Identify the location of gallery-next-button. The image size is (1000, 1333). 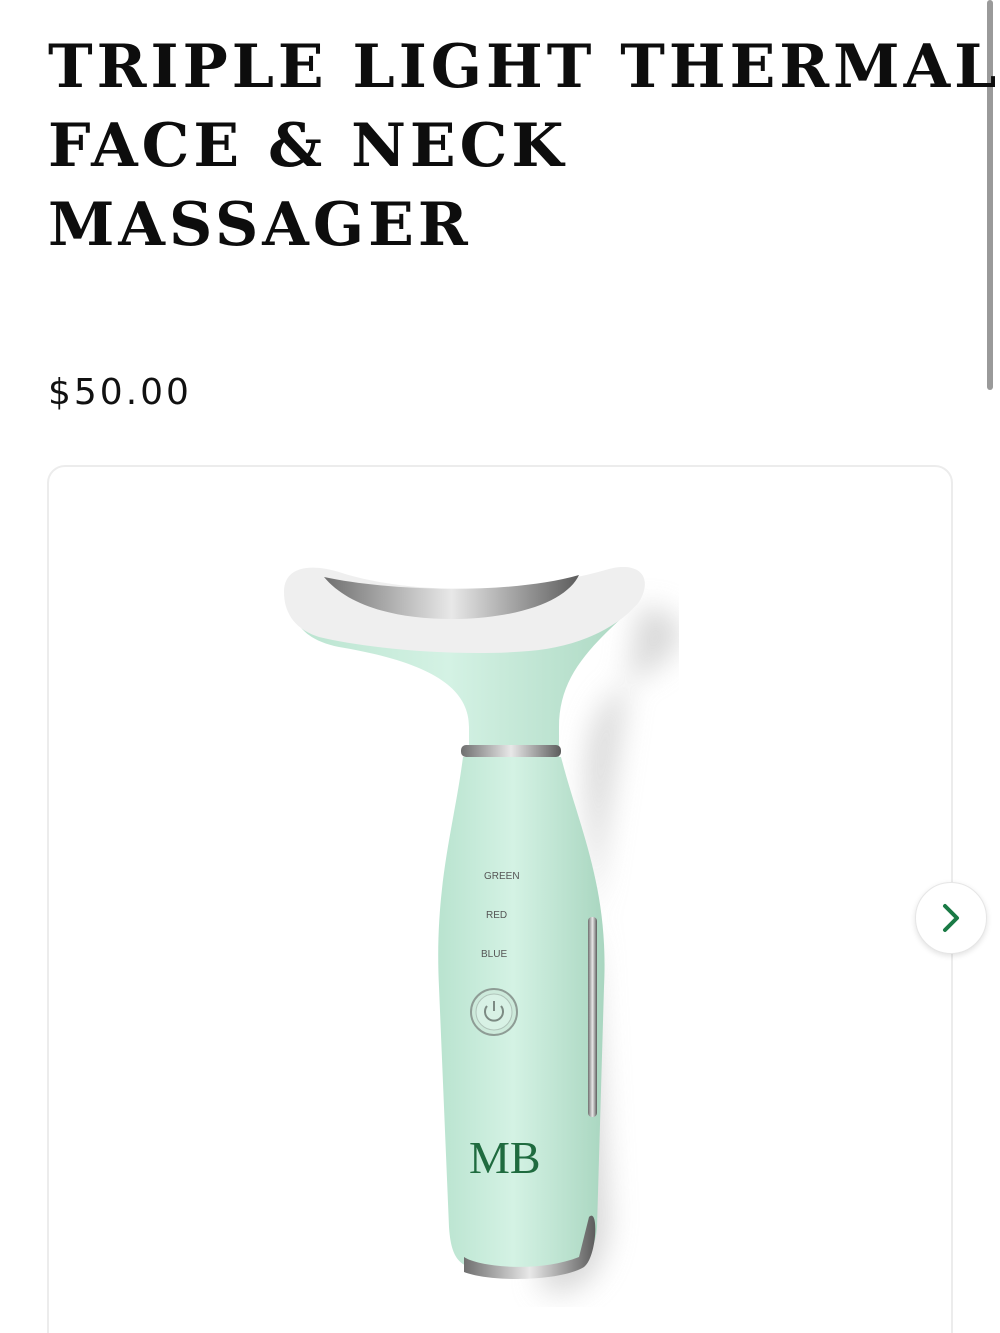
(951, 918).